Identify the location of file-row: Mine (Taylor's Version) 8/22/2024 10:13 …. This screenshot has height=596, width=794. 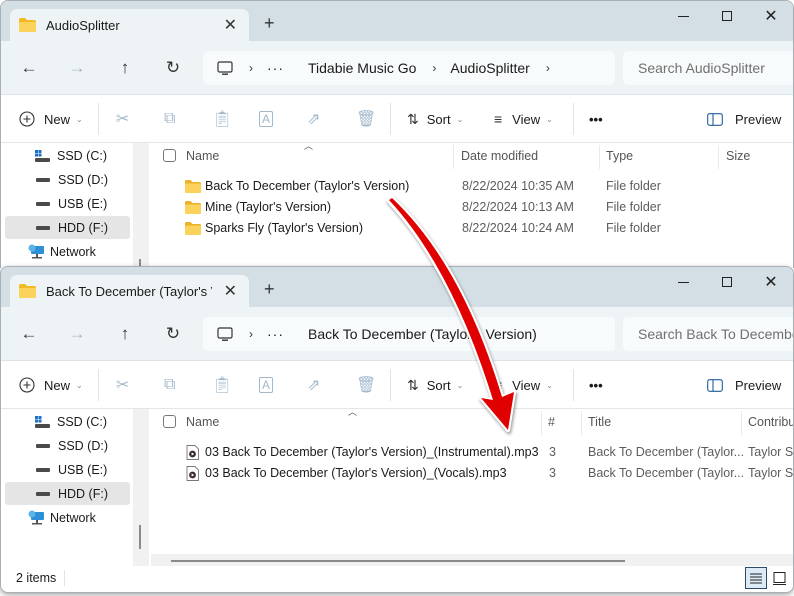
(471, 207).